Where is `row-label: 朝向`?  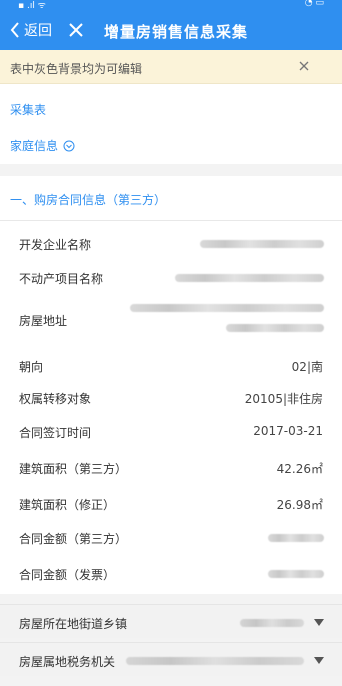 row-label: 朝向 is located at coordinates (31, 367).